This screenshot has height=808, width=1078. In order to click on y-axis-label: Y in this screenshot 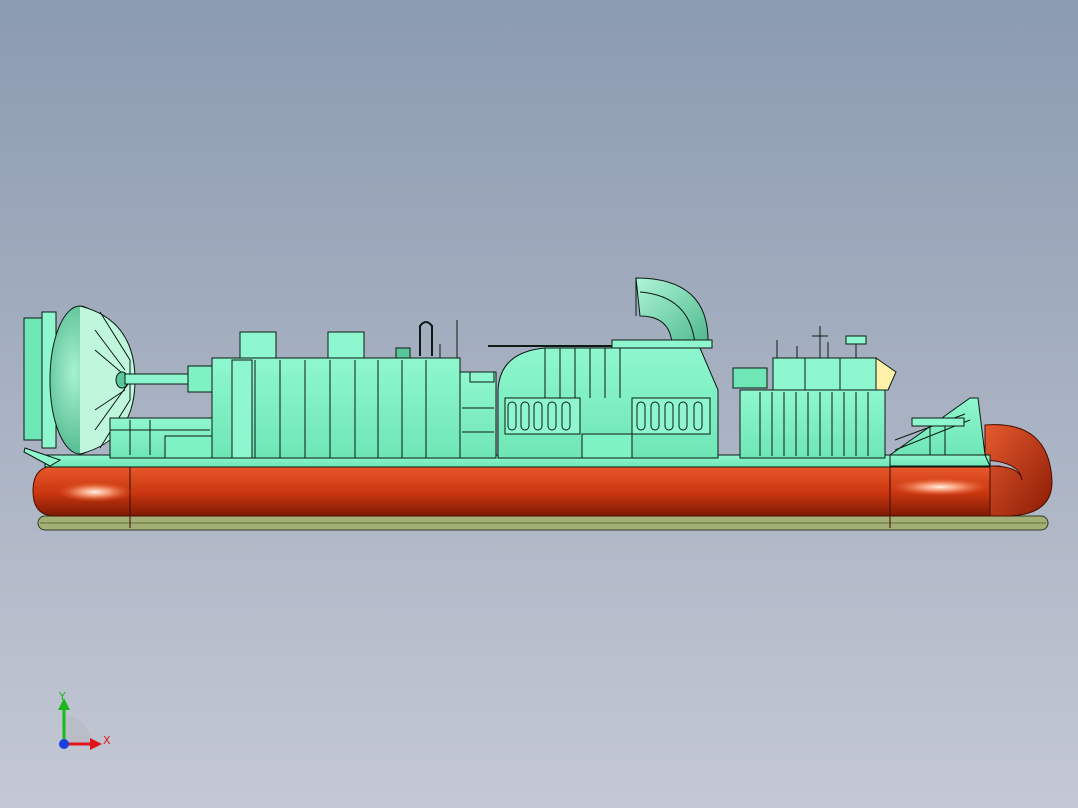, I will do `click(62, 696)`.